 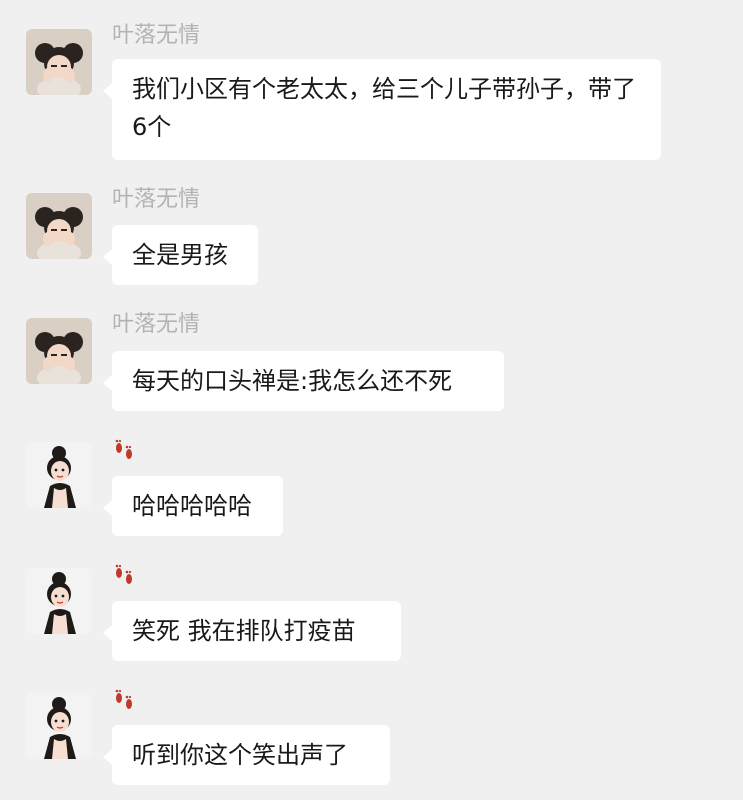 I want to click on message-bubble: 全是男孩, so click(x=180, y=255).